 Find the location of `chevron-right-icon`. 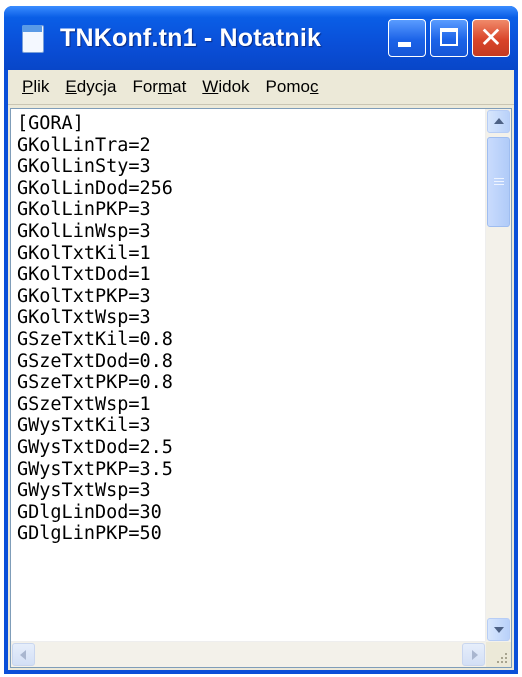

chevron-right-icon is located at coordinates (475, 655).